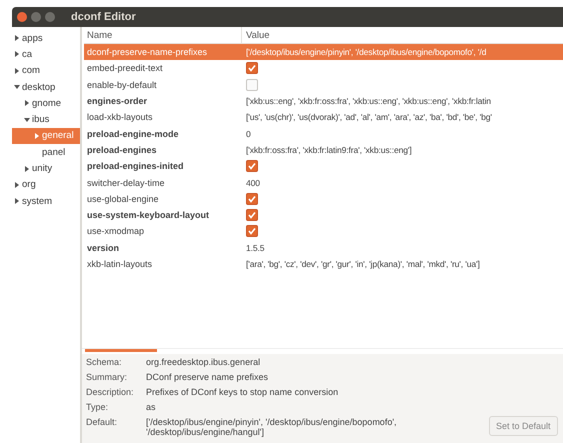  I want to click on table-row: use-system-keyboard-layout, so click(323, 215).